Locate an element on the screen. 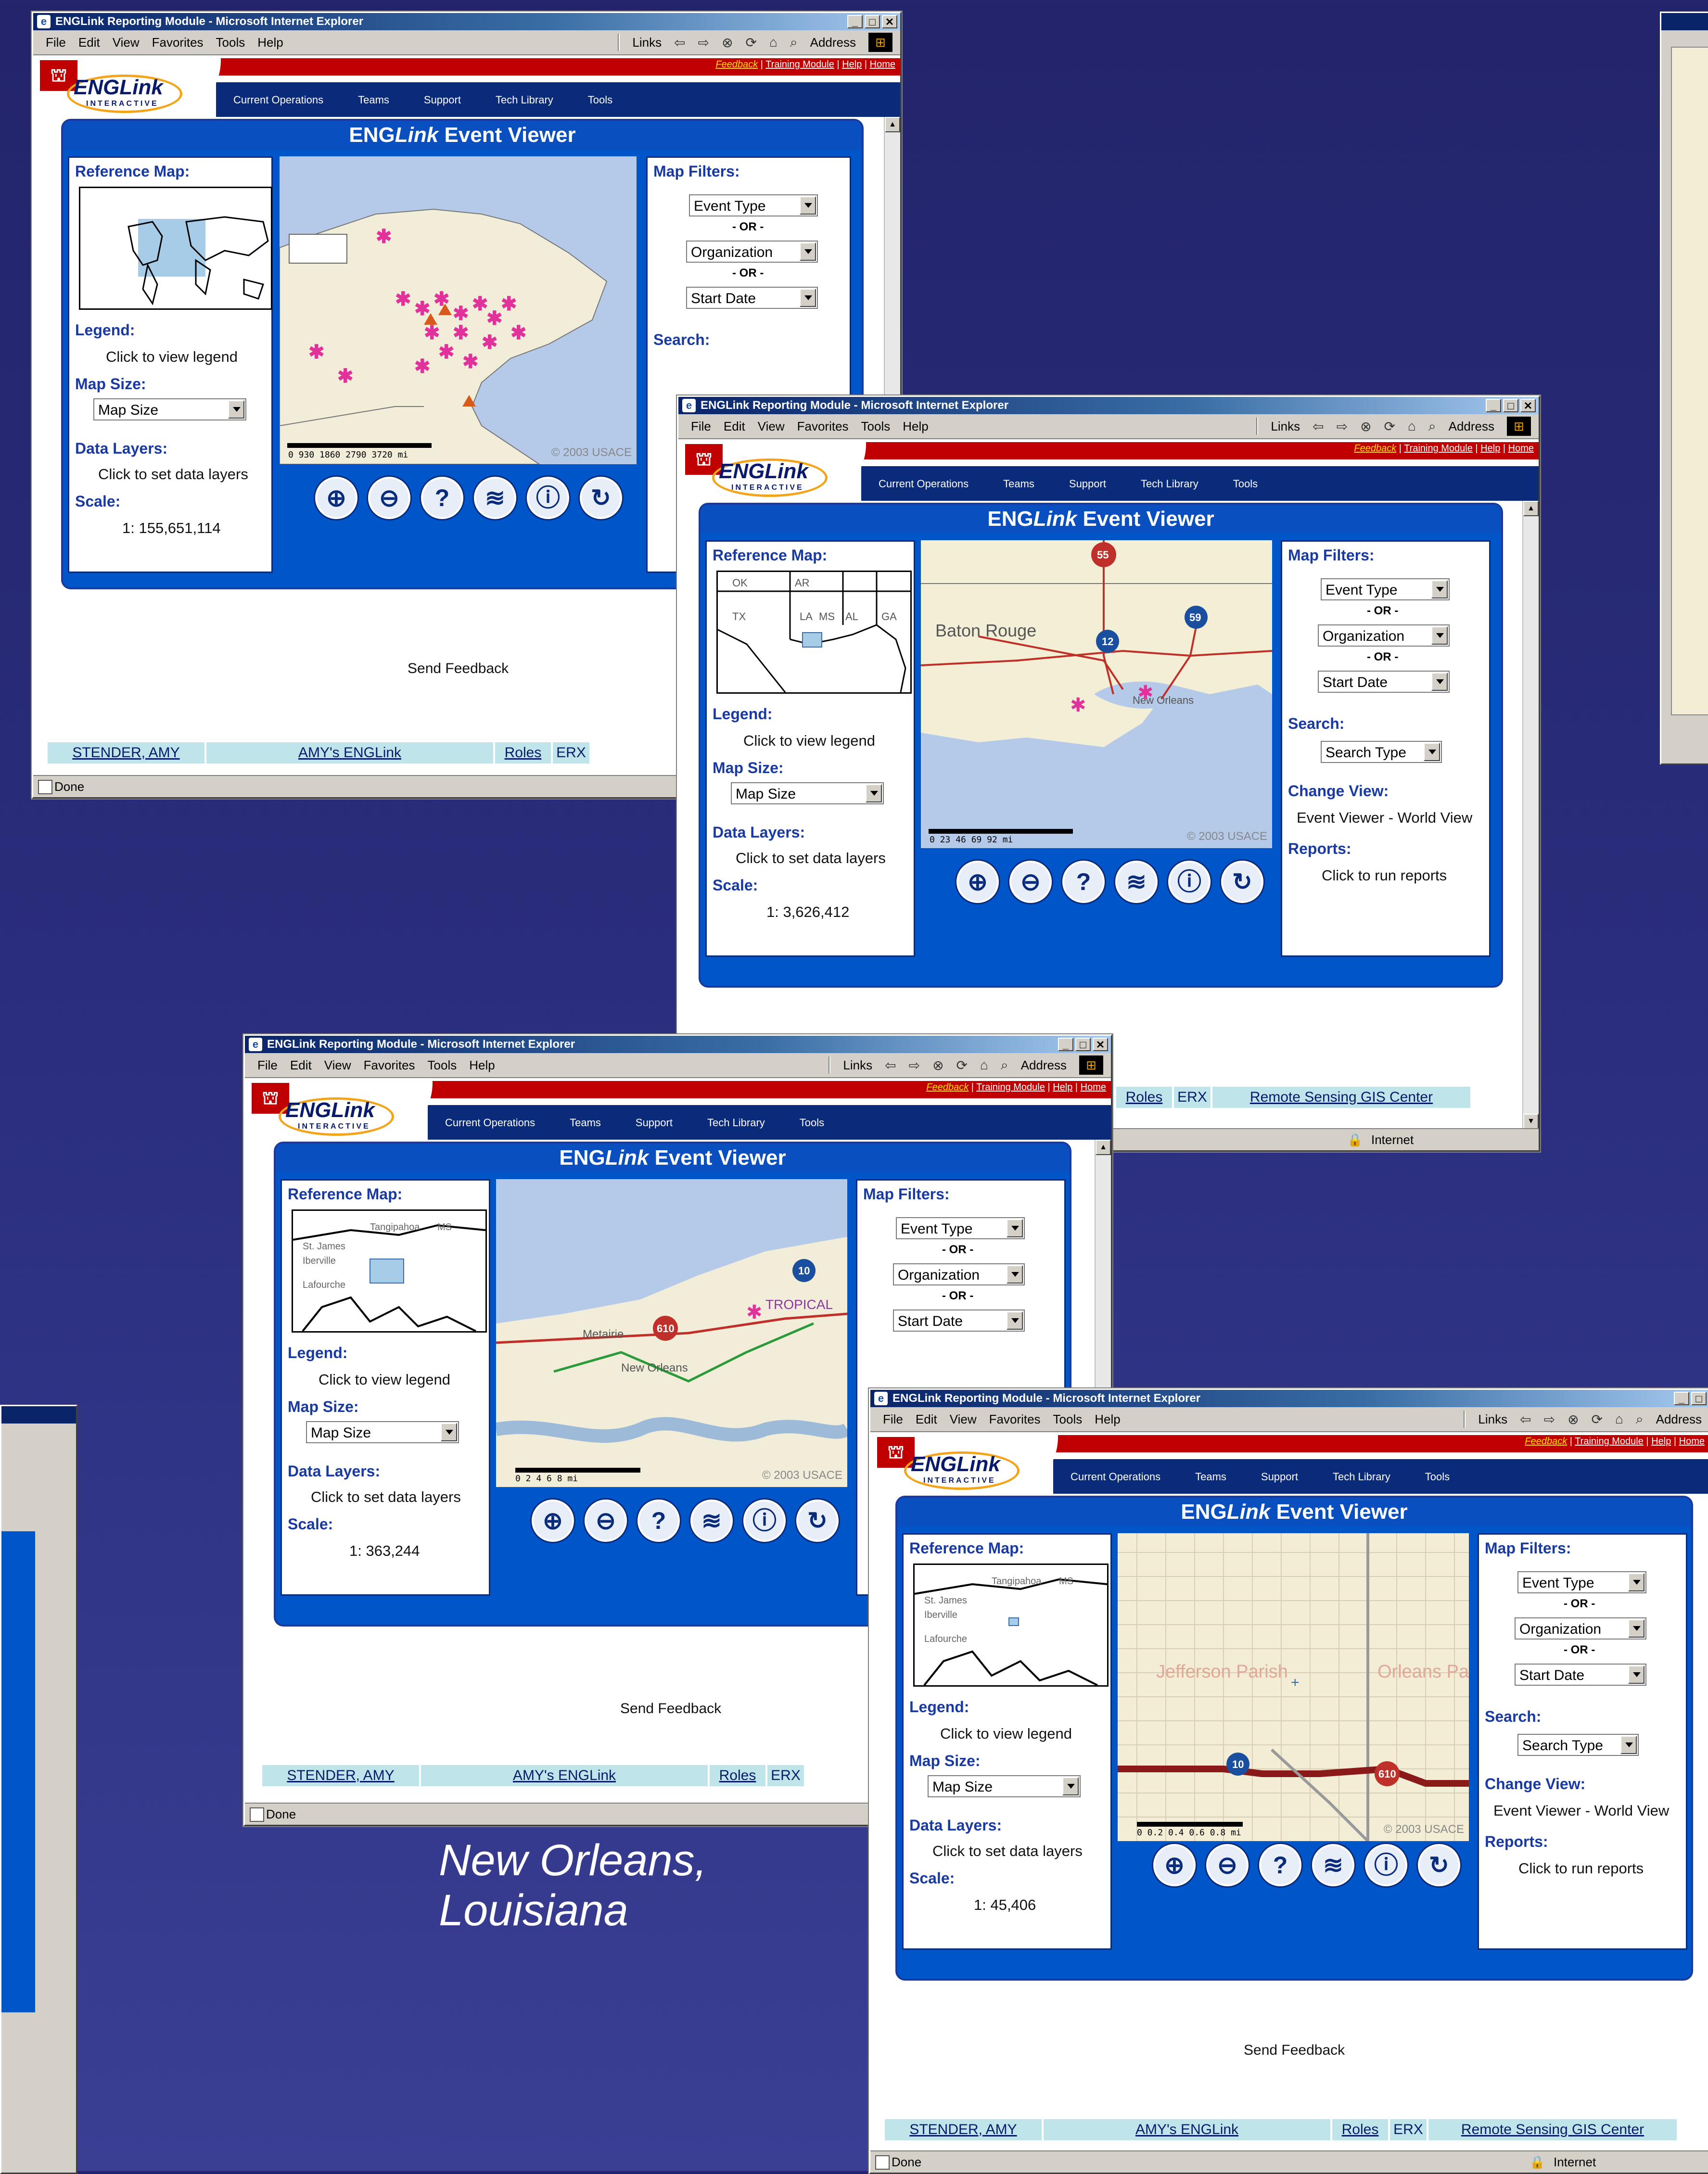 This screenshot has height=2174, width=1708. back-icon: ⇦ is located at coordinates (1318, 426).